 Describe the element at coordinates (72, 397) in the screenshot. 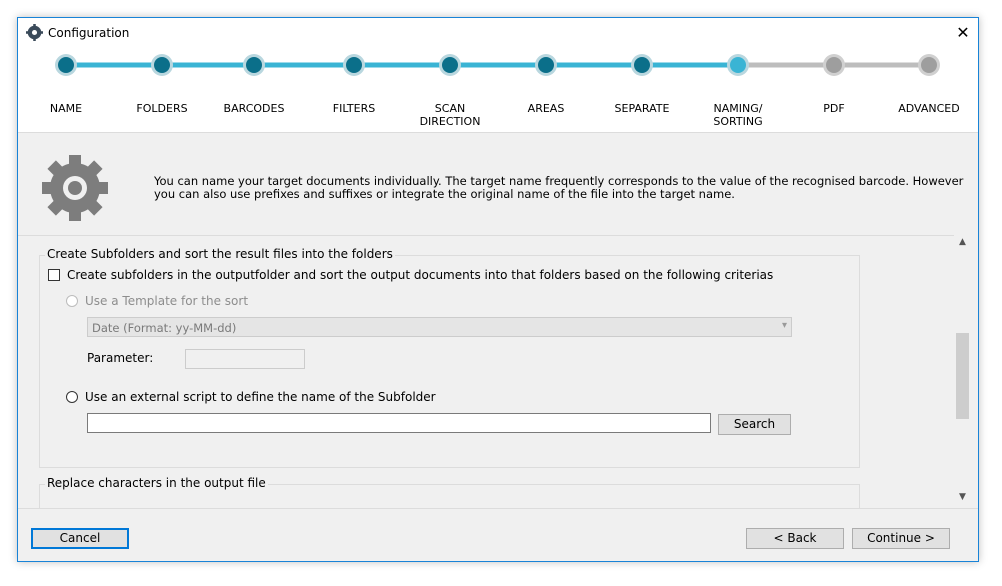

I see `script-radio` at that location.